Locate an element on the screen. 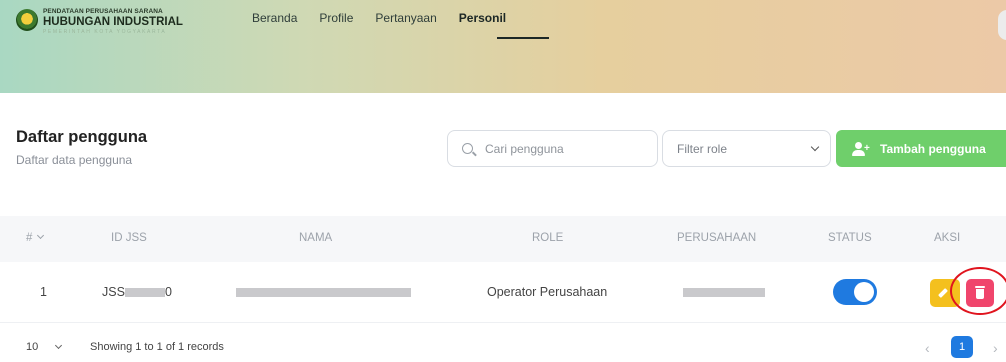 The image size is (1006, 362). table-footer: 10 Showing 1 to 1 of 1 records ‹ 1 › is located at coordinates (503, 349).